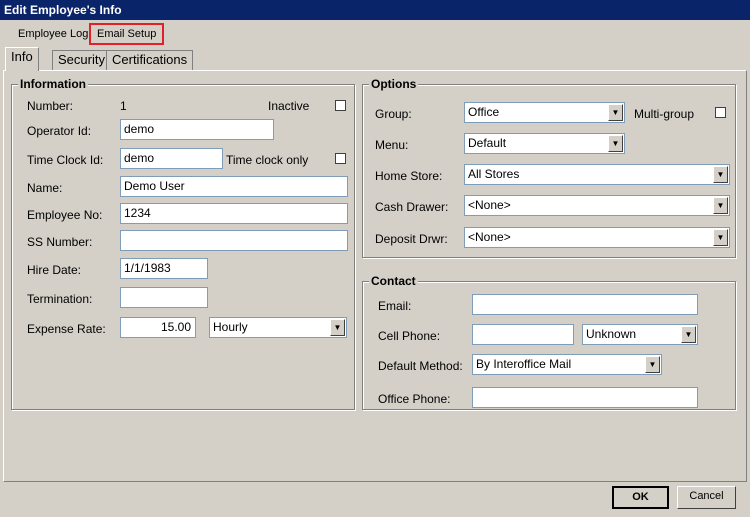 The image size is (750, 517). Describe the element at coordinates (234, 186) in the screenshot. I see `name-input: Demo User` at that location.